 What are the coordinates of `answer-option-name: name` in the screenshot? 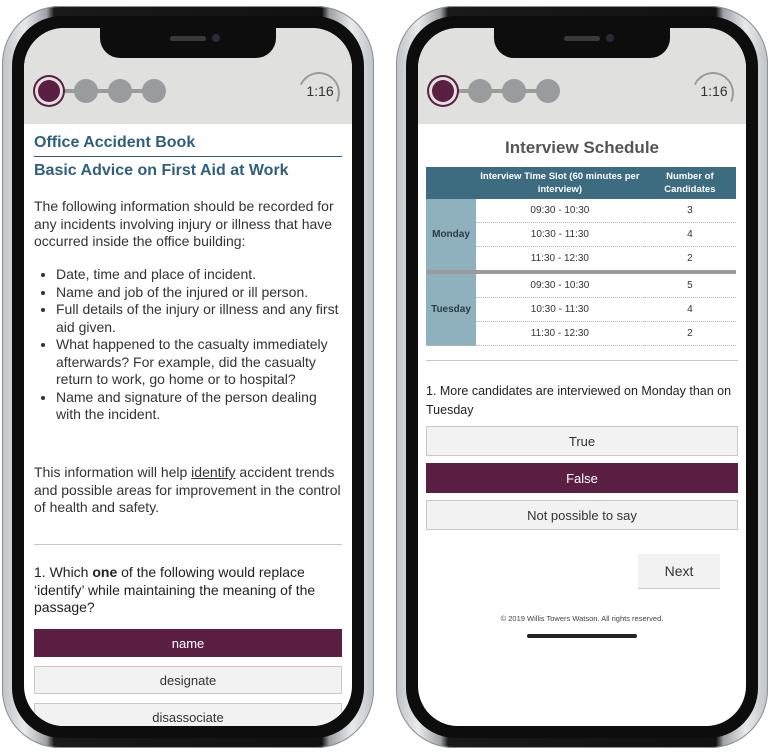 It's located at (188, 643).